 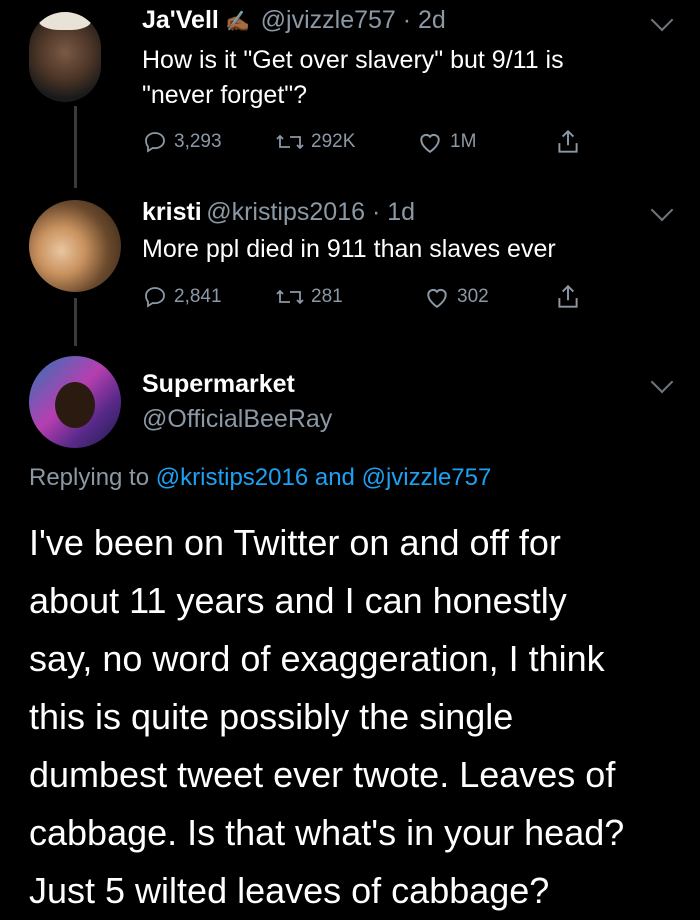 I want to click on tweet-text-line: about 11 years and I can honestly, so click(x=298, y=600).